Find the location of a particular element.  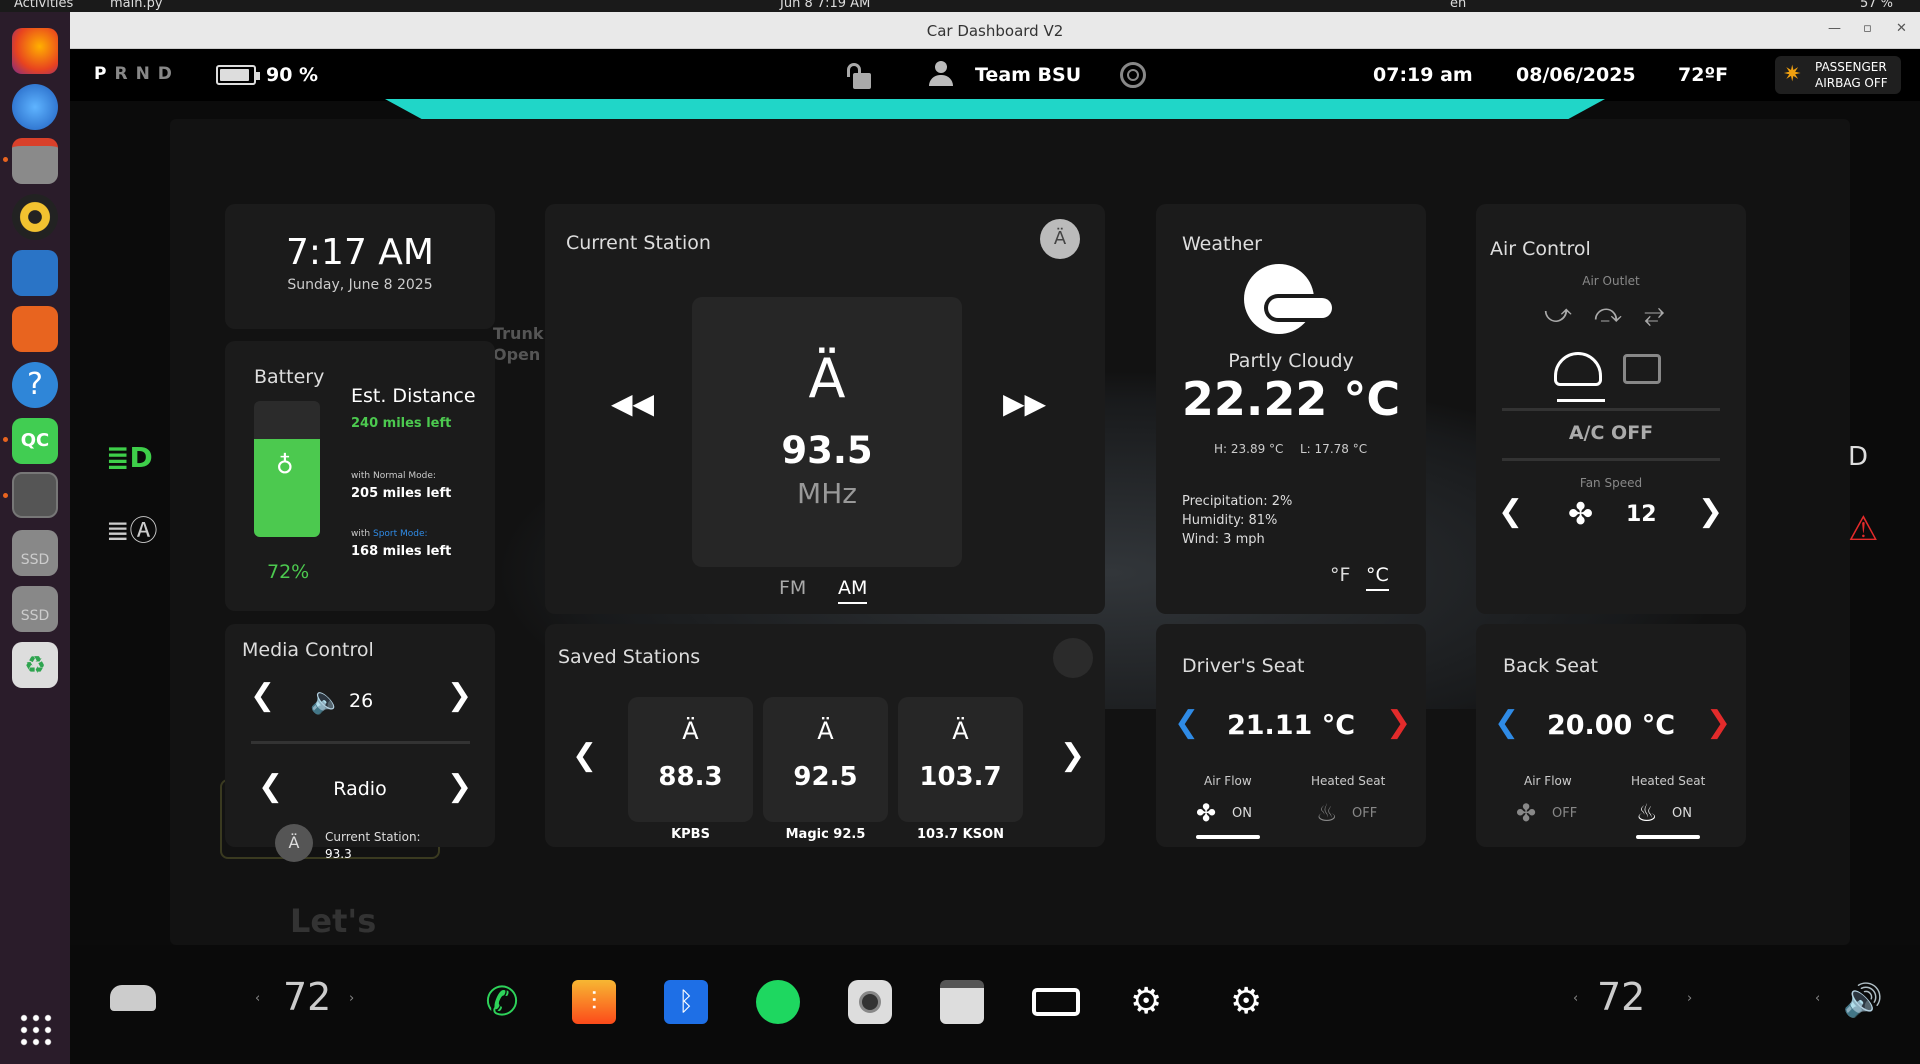

back-temp-up-icon: ❯ is located at coordinates (1718, 723).